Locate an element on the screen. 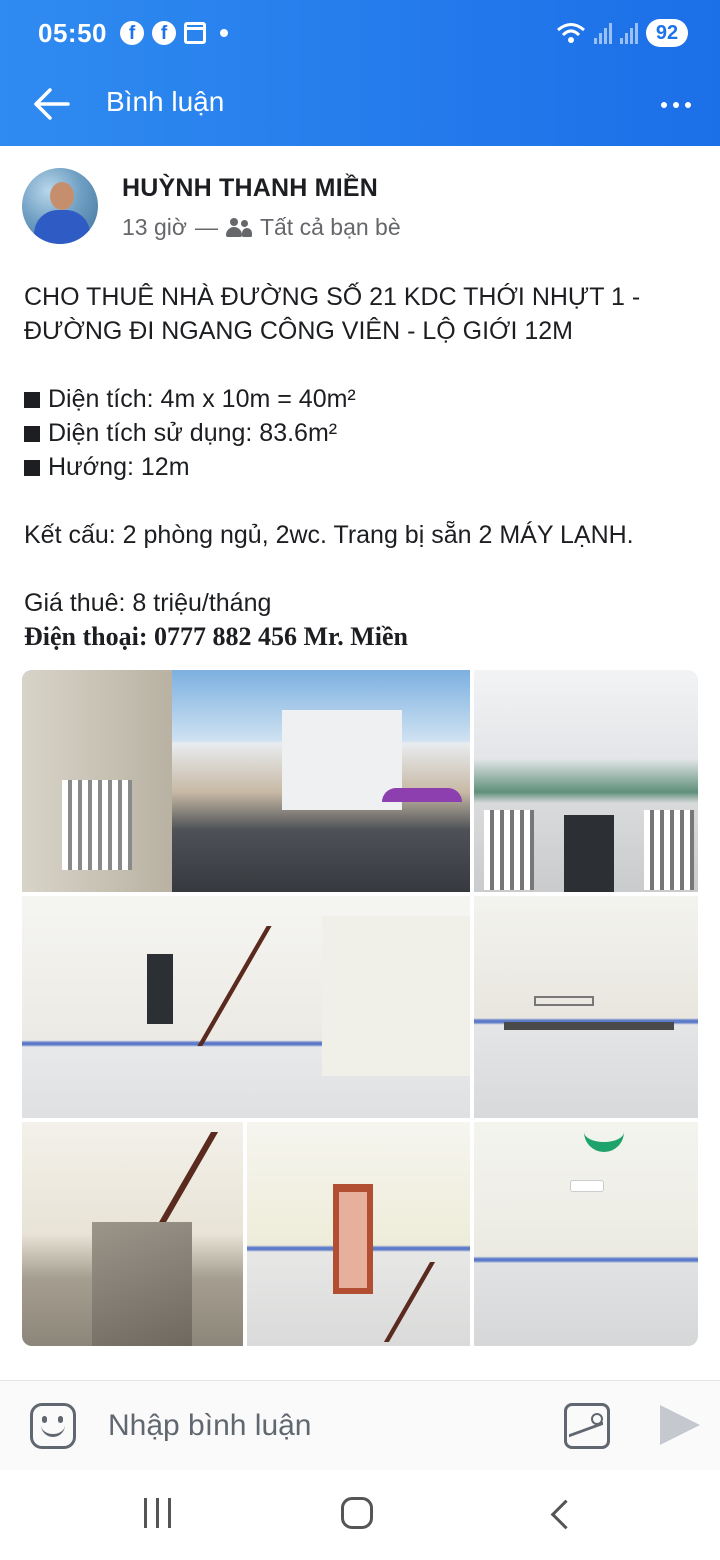 Image resolution: width=720 pixels, height=1560 pixels. photo-hallway is located at coordinates (358, 1234).